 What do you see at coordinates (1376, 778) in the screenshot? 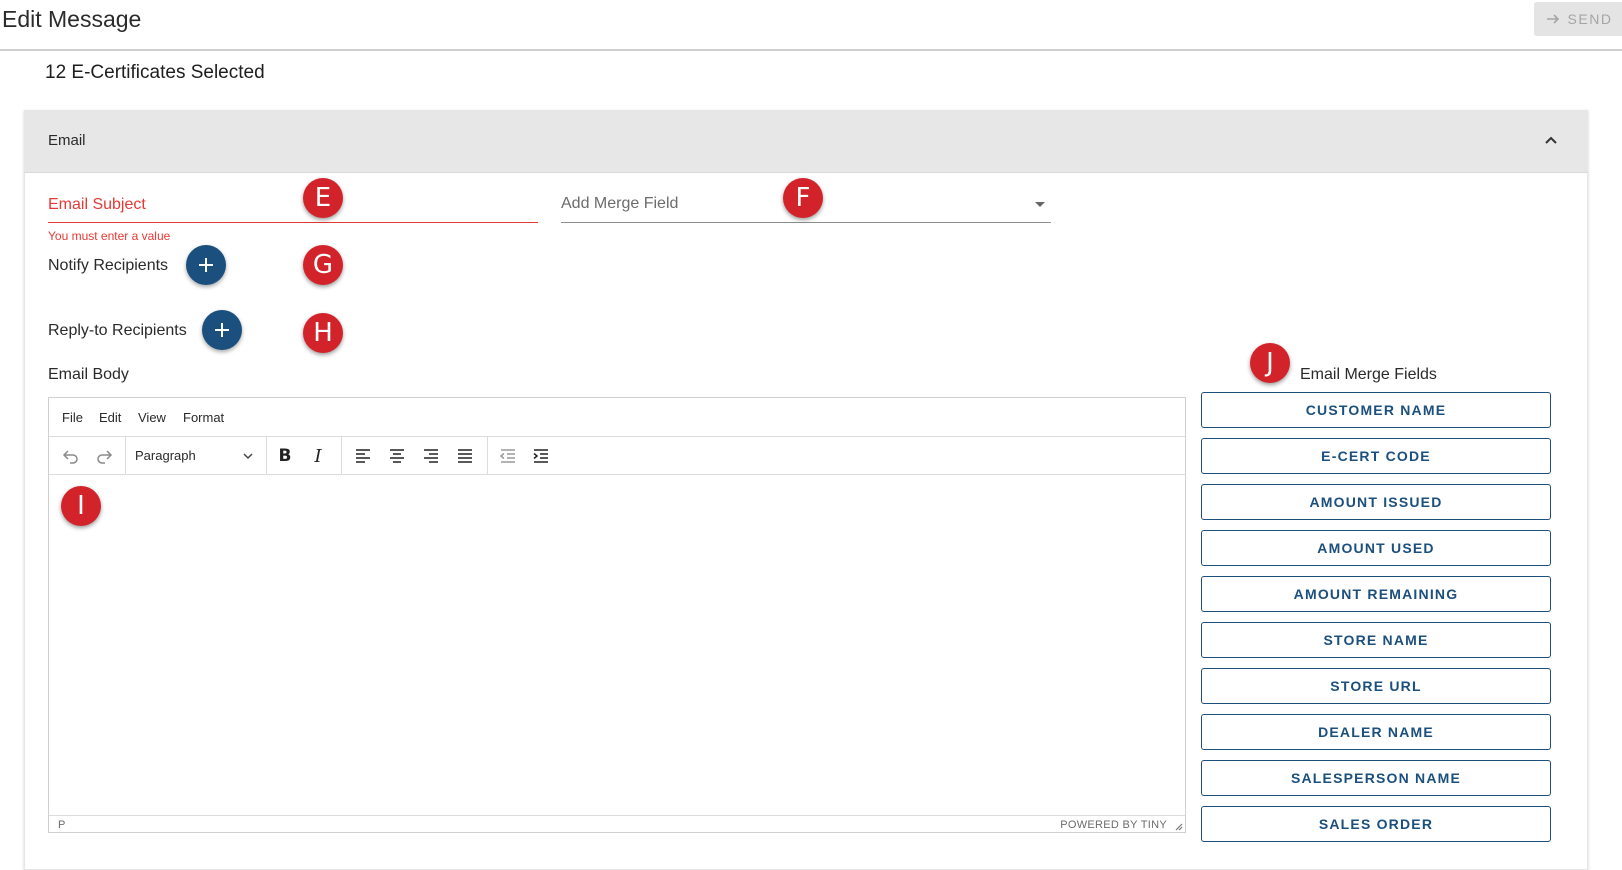
I see `merge-field-salesperson-name-button: SALESPERSON NAME` at bounding box center [1376, 778].